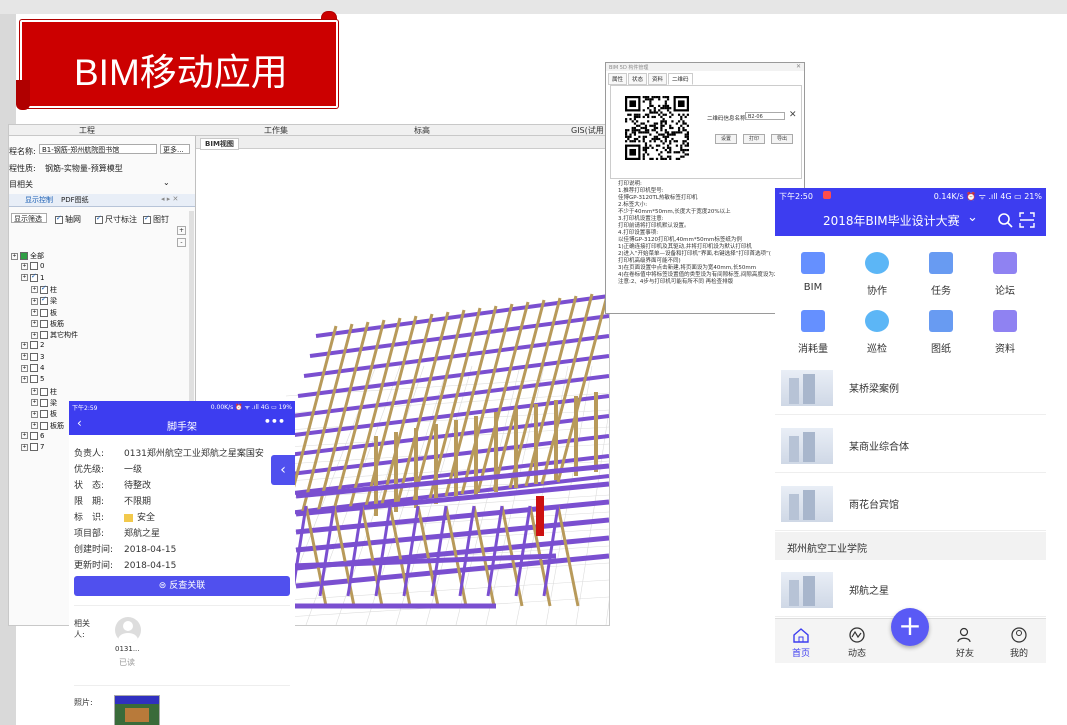  I want to click on dimension-option: 尺寸标注, so click(116, 219).